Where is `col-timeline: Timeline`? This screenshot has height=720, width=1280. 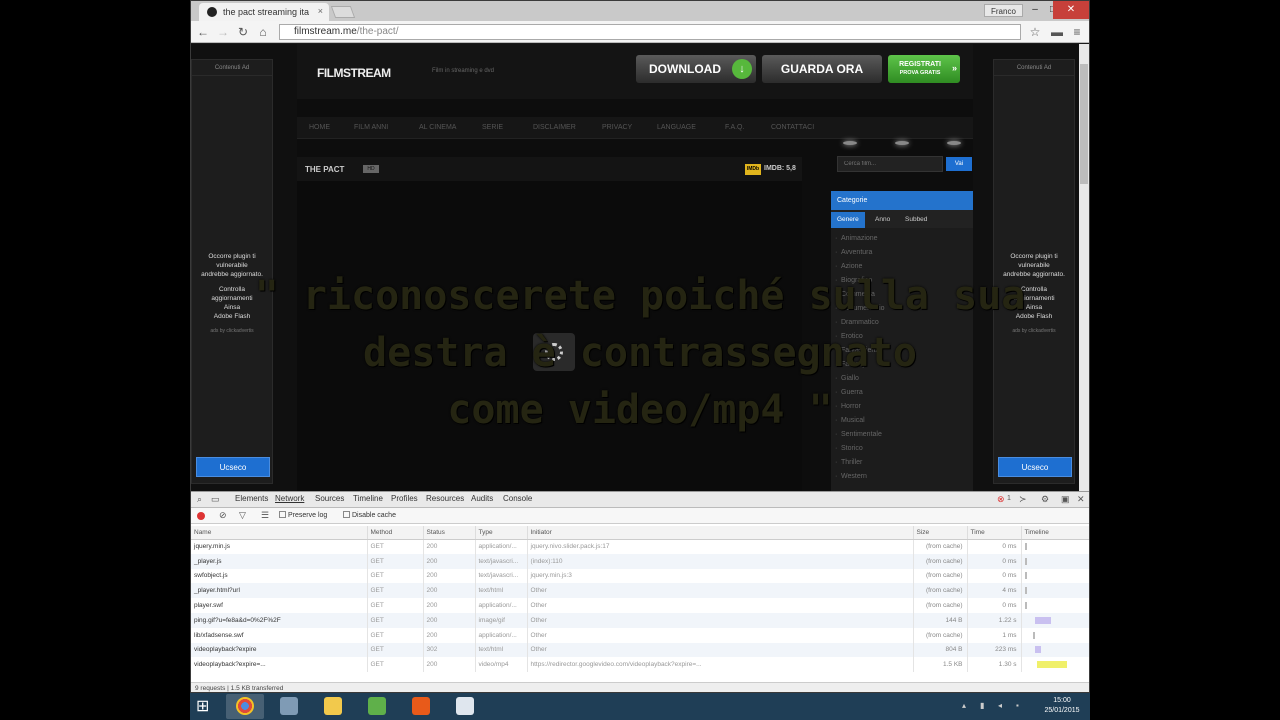
col-timeline: Timeline is located at coordinates (1055, 533).